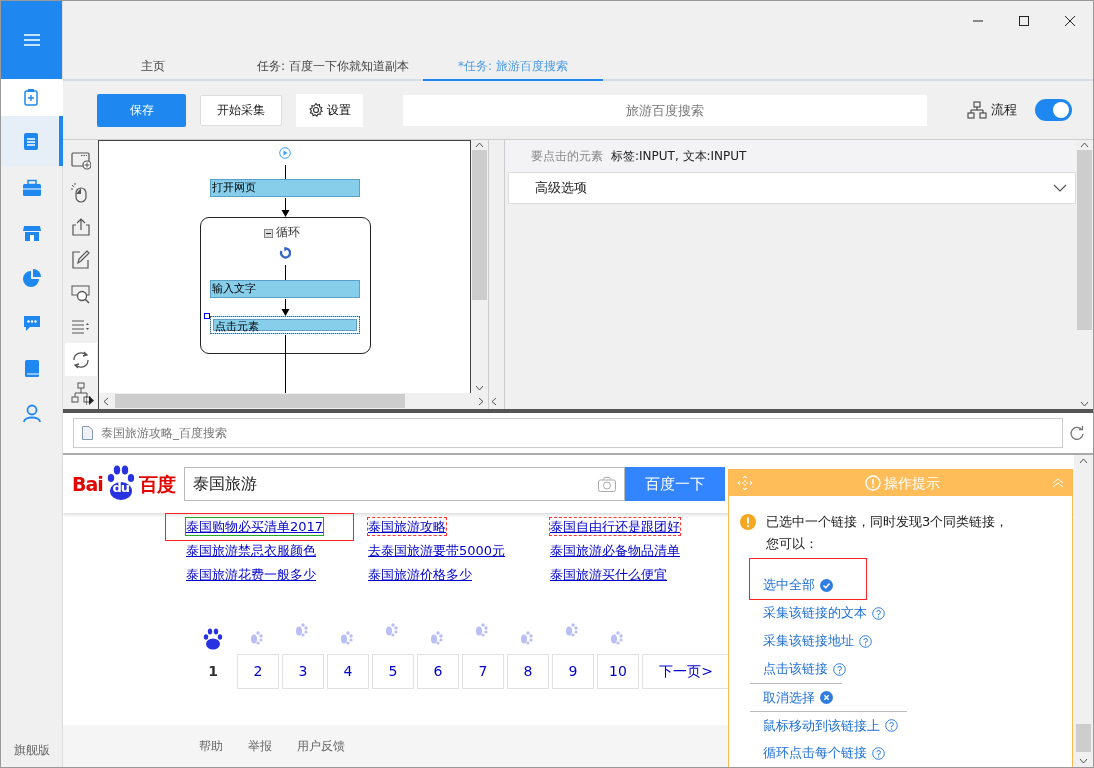  Describe the element at coordinates (481, 401) in the screenshot. I see `scroll-right-icon` at that location.